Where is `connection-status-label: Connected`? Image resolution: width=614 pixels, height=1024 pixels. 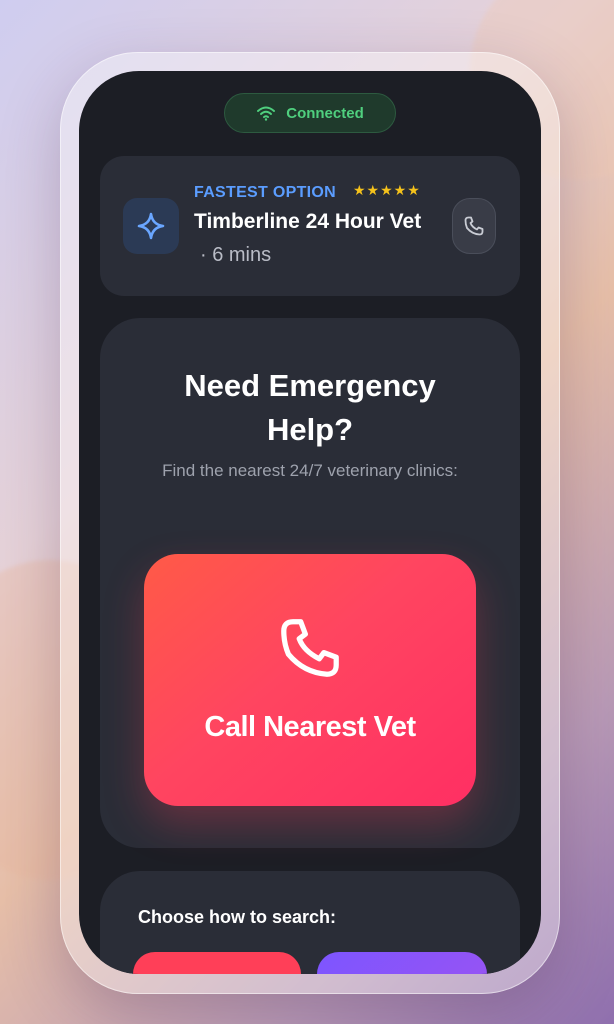 connection-status-label: Connected is located at coordinates (325, 113).